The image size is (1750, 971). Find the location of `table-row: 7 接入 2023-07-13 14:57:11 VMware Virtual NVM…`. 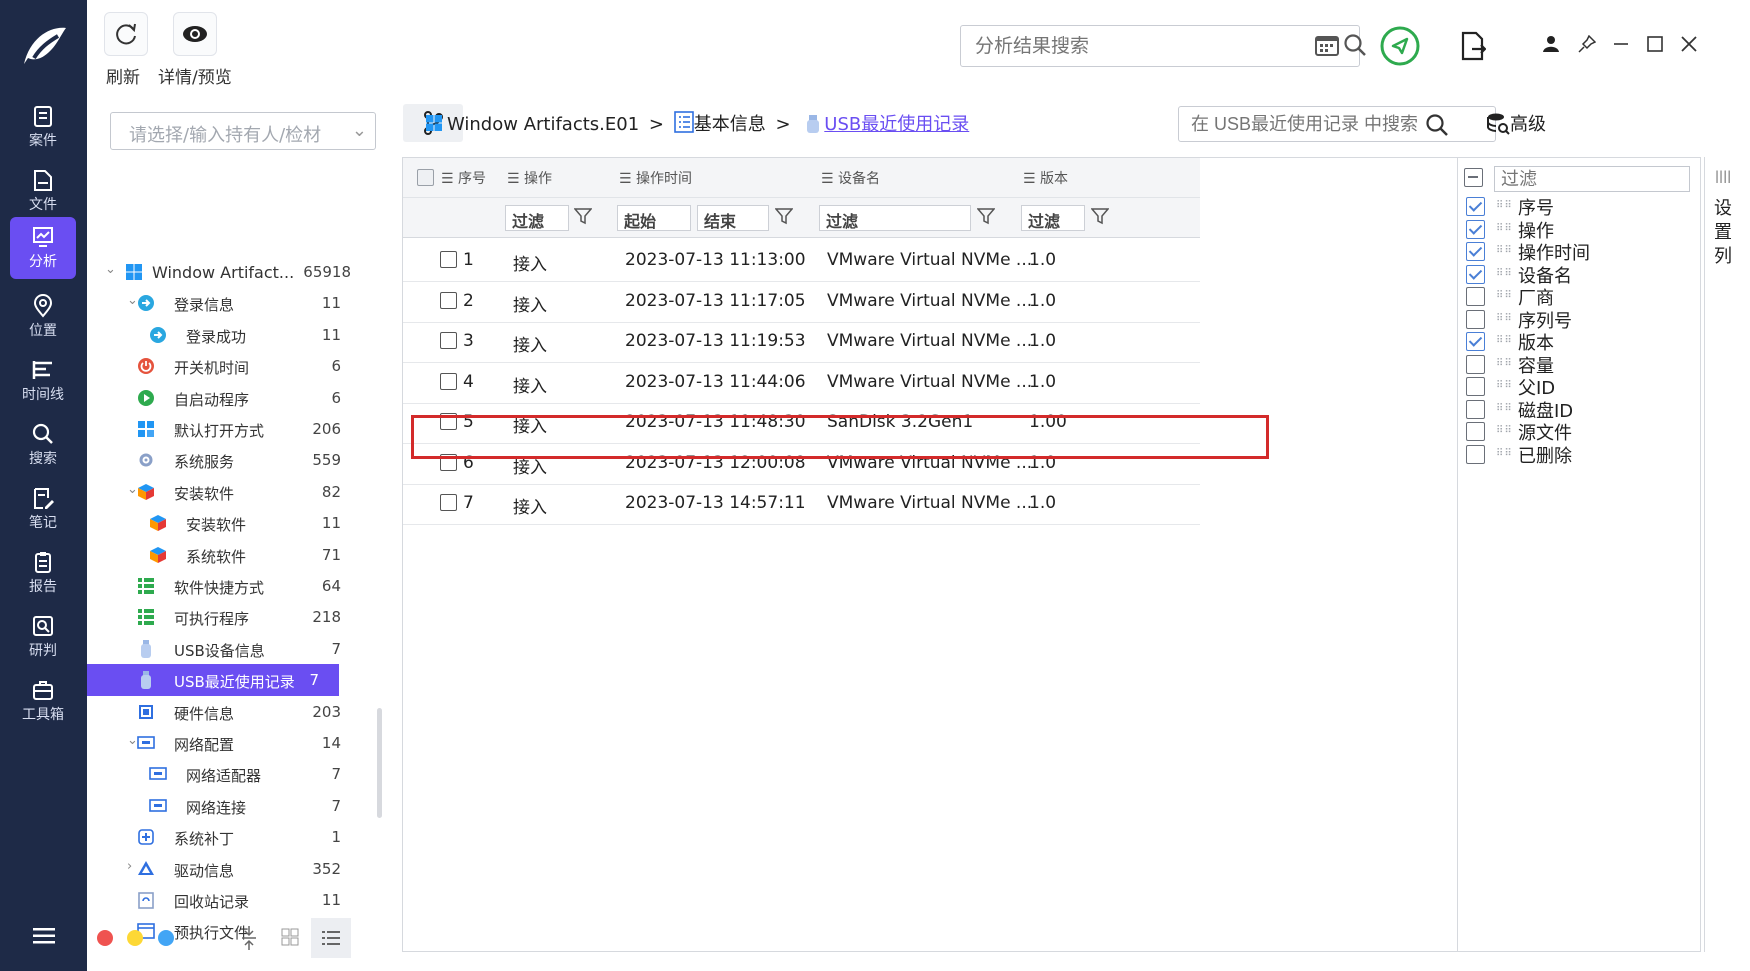

table-row: 7 接入 2023-07-13 14:57:11 VMware Virtual NVM… is located at coordinates (801, 503).